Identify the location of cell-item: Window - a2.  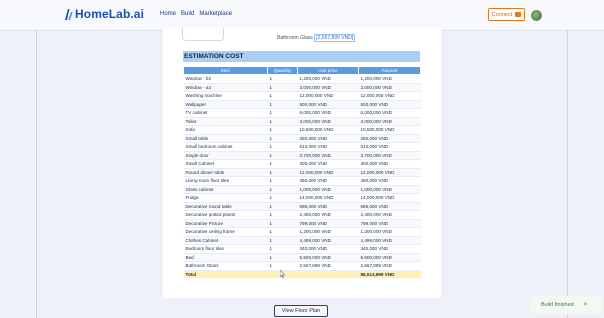
(225, 87).